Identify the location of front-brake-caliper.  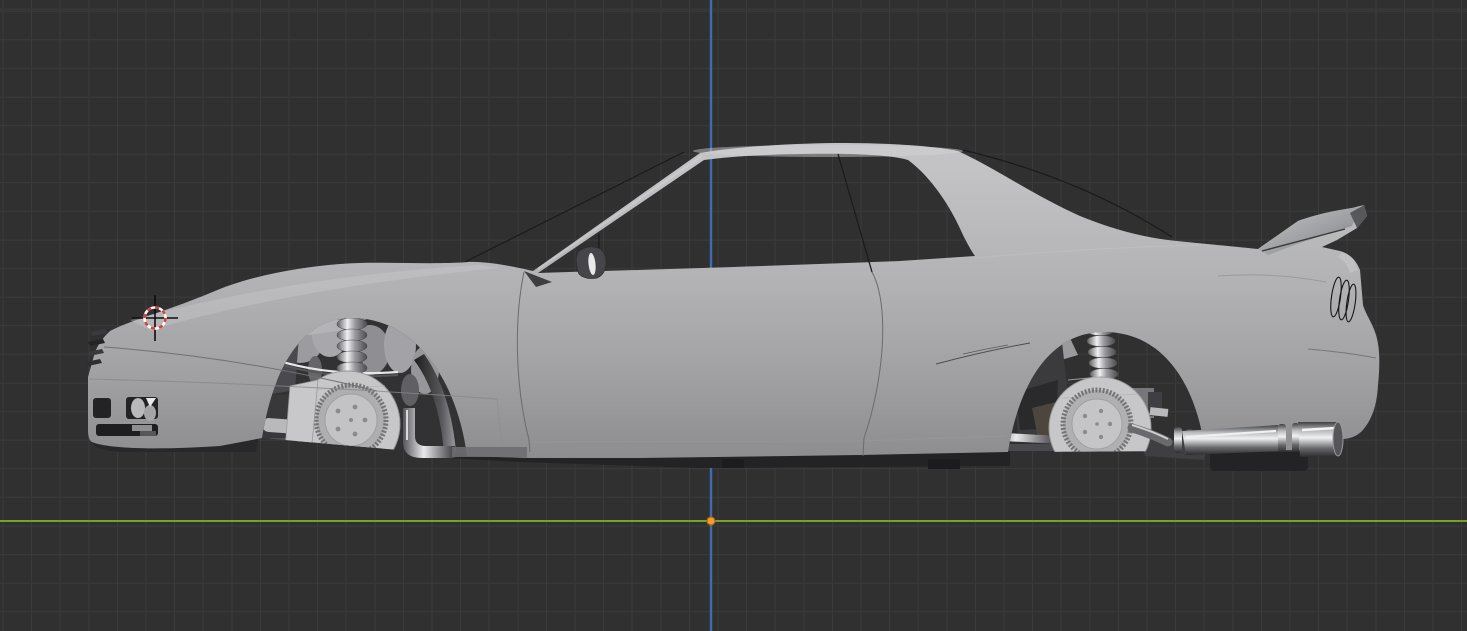
(301, 417).